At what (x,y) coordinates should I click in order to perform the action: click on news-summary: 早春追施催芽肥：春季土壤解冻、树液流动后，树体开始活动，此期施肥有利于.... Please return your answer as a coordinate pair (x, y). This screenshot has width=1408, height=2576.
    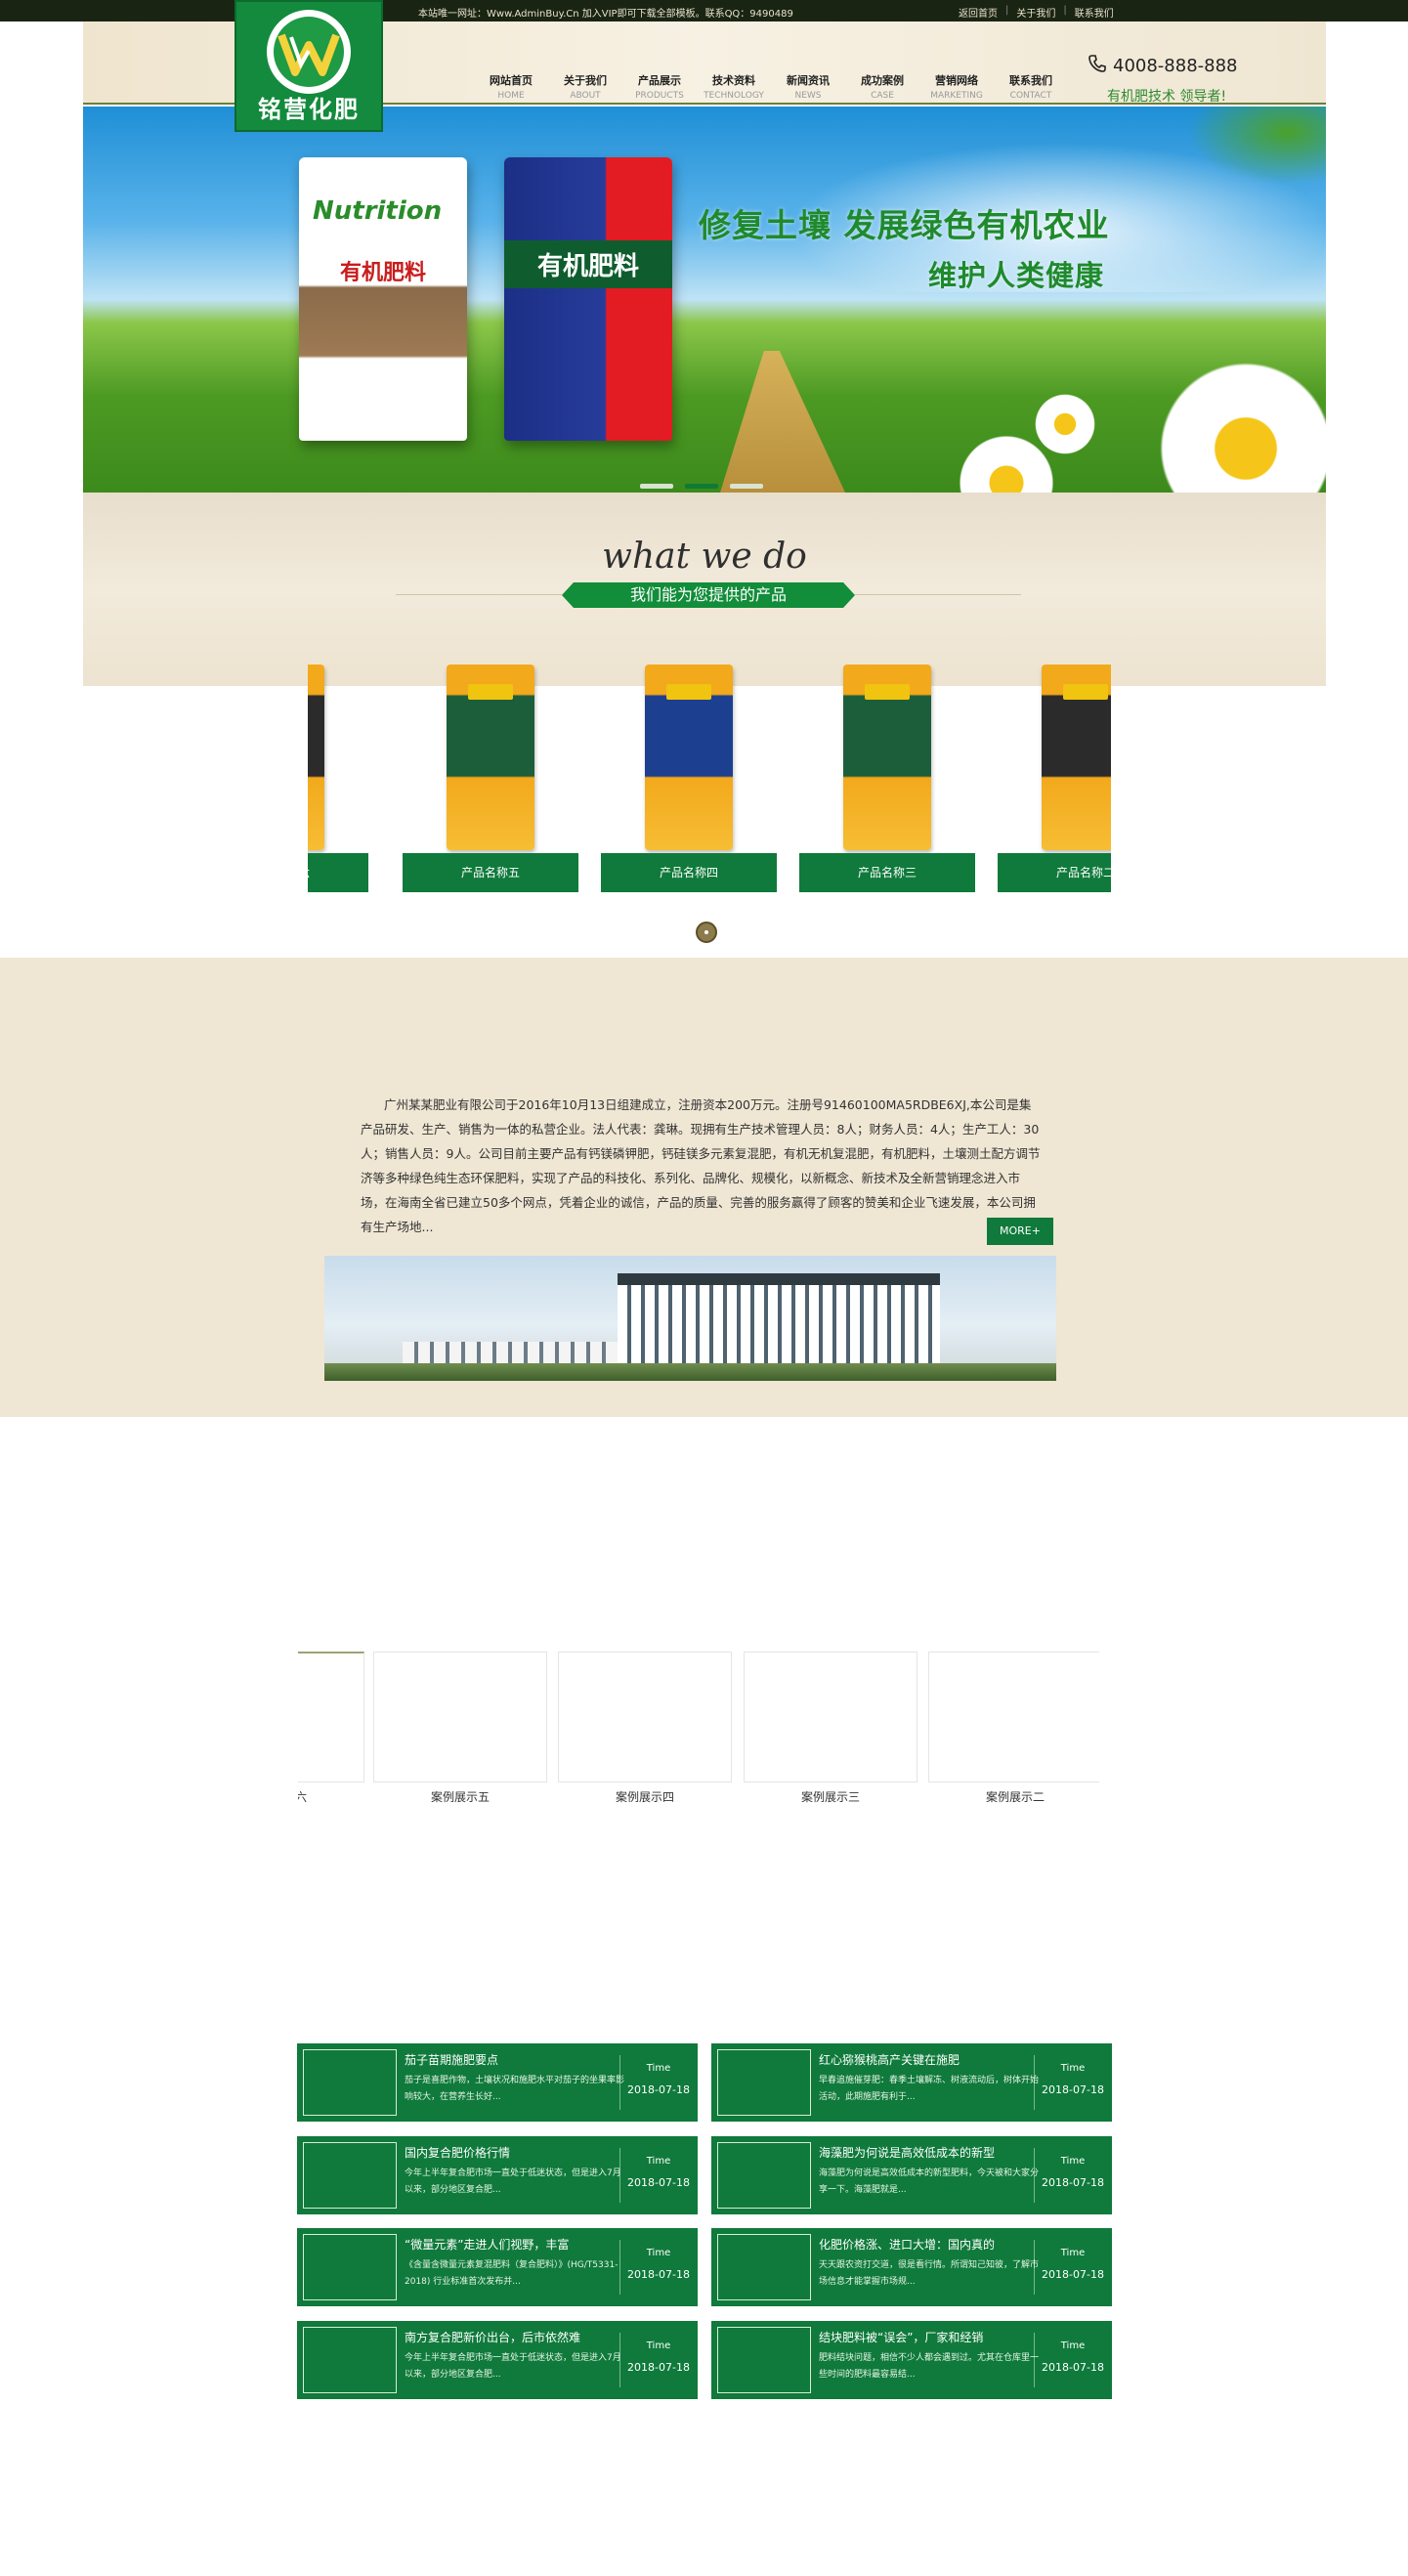
    Looking at the image, I should click on (929, 2089).